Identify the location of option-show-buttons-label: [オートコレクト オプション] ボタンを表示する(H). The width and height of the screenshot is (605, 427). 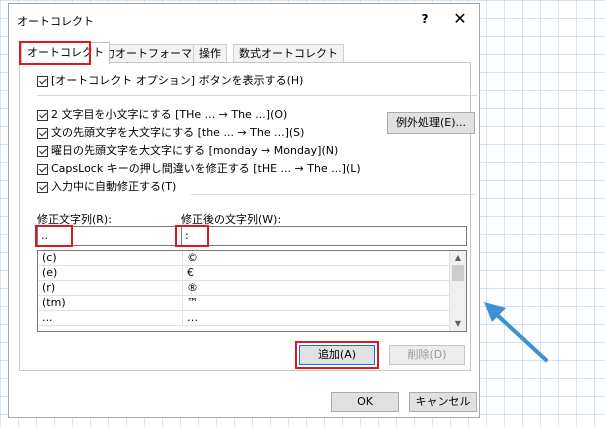
(177, 80).